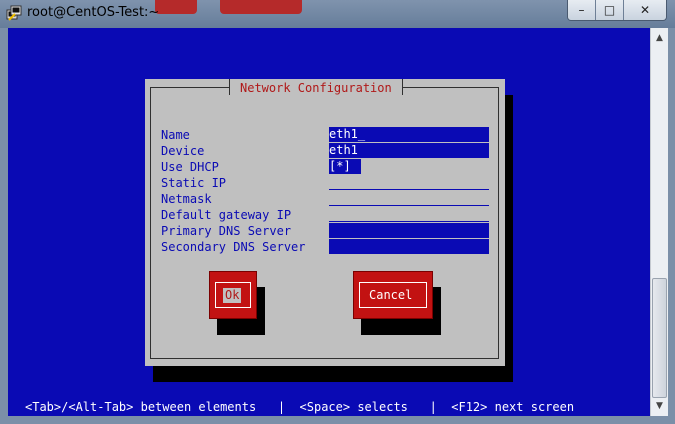 The width and height of the screenshot is (675, 424). What do you see at coordinates (671, 226) in the screenshot?
I see `window-frame-right` at bounding box center [671, 226].